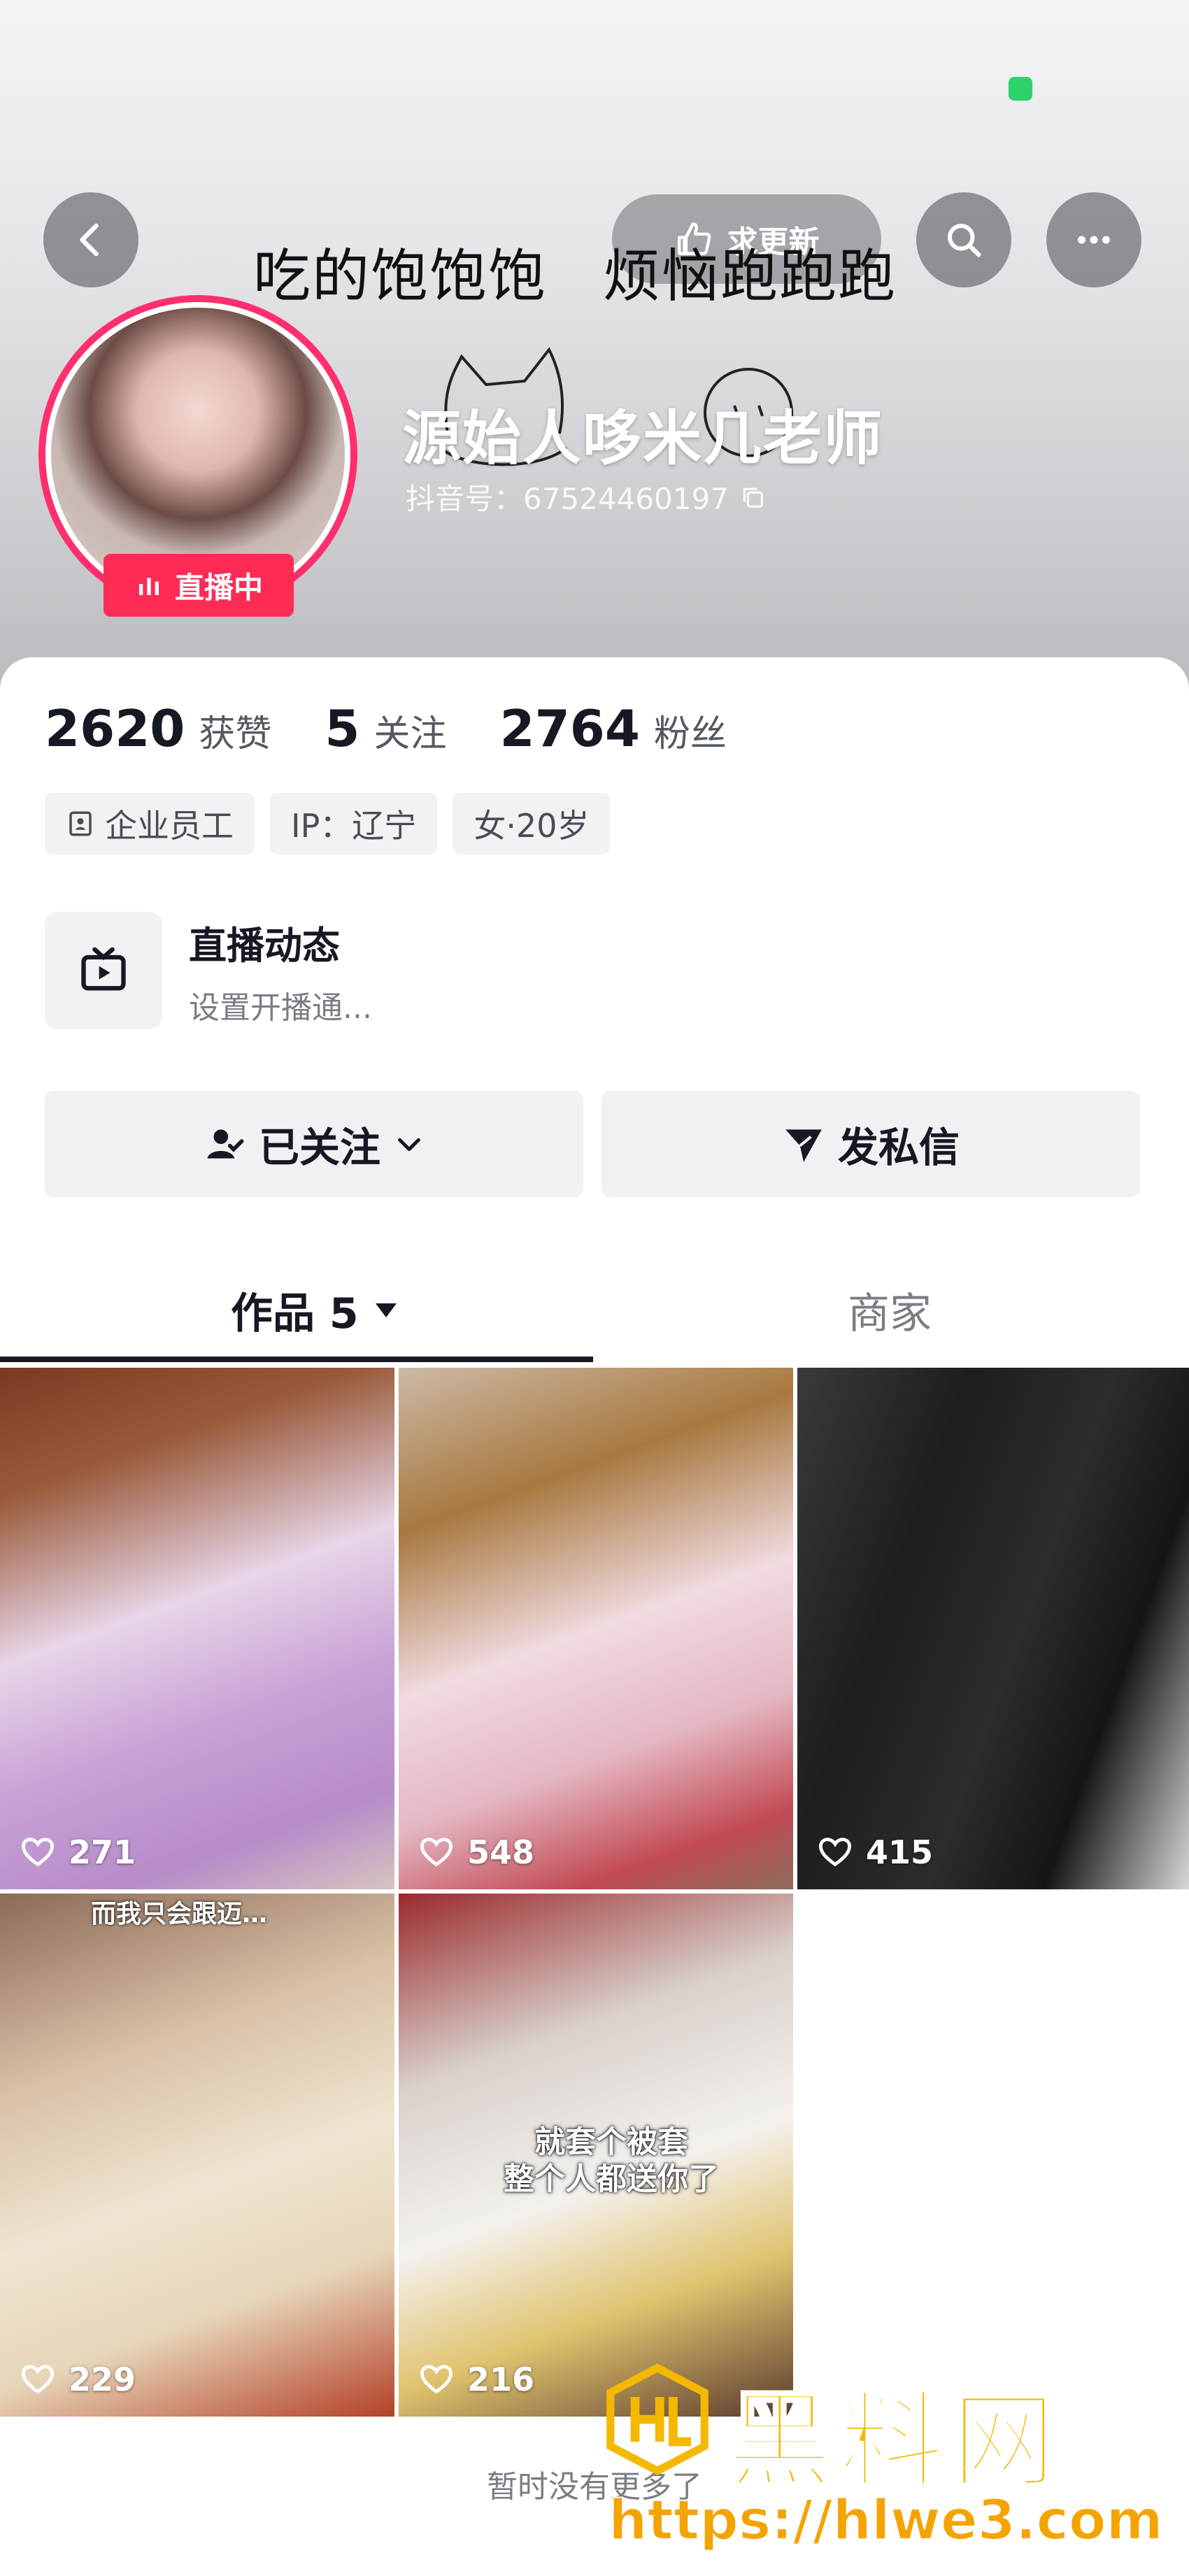 This screenshot has width=1189, height=2576. What do you see at coordinates (149, 586) in the screenshot?
I see `live-bars-icon` at bounding box center [149, 586].